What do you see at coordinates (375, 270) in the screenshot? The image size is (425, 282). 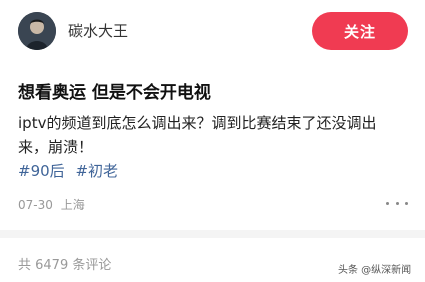 I see `watermark: 头条 @纵深新闻` at bounding box center [375, 270].